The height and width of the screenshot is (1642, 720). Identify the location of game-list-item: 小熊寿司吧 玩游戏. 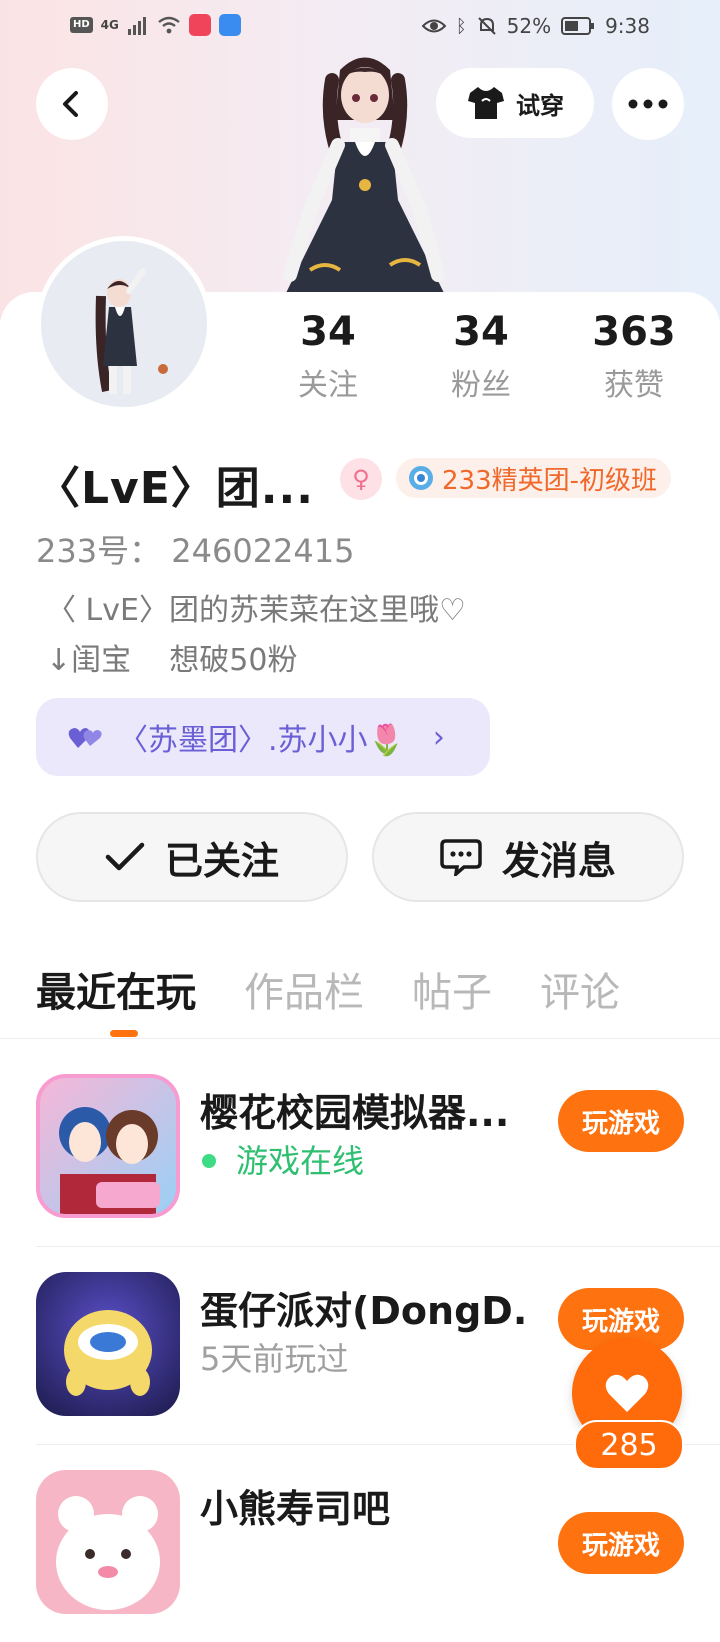
(360, 1543).